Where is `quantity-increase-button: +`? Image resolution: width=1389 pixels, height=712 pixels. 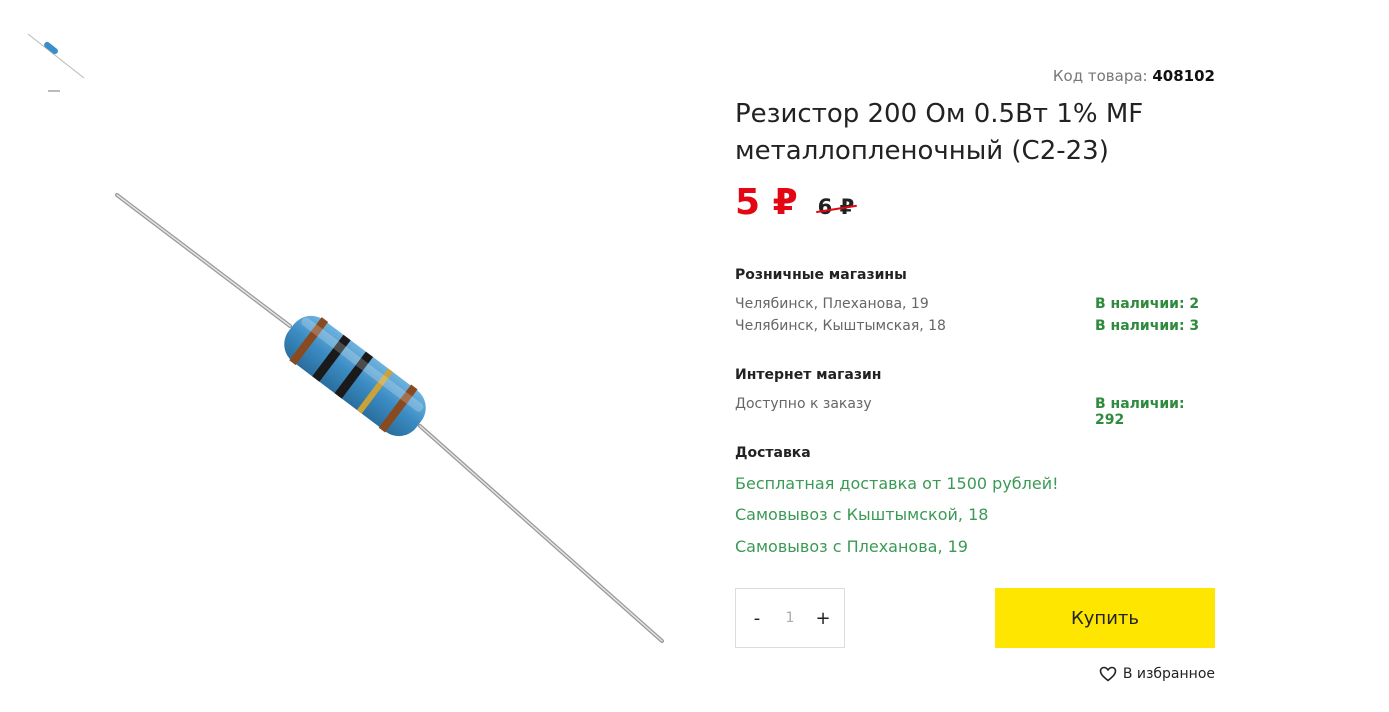
quantity-increase-button: + is located at coordinates (823, 618).